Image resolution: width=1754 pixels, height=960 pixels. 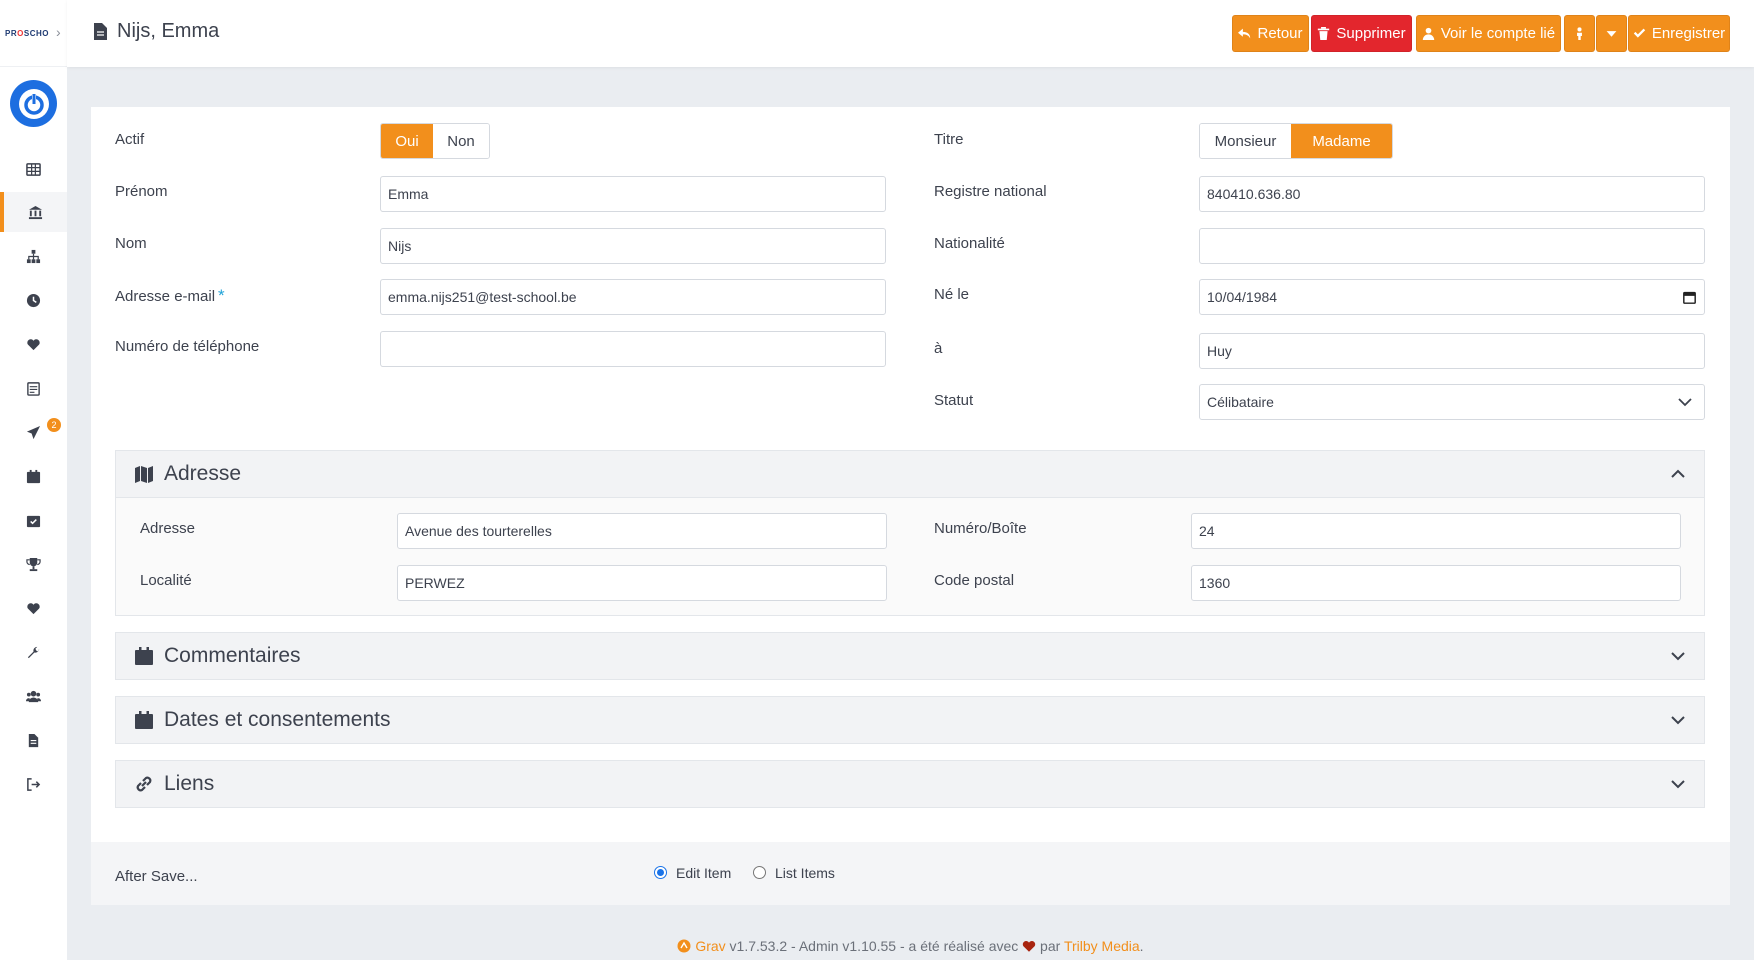 What do you see at coordinates (703, 873) in the screenshot?
I see `edit-item-radio-label: Edit Item` at bounding box center [703, 873].